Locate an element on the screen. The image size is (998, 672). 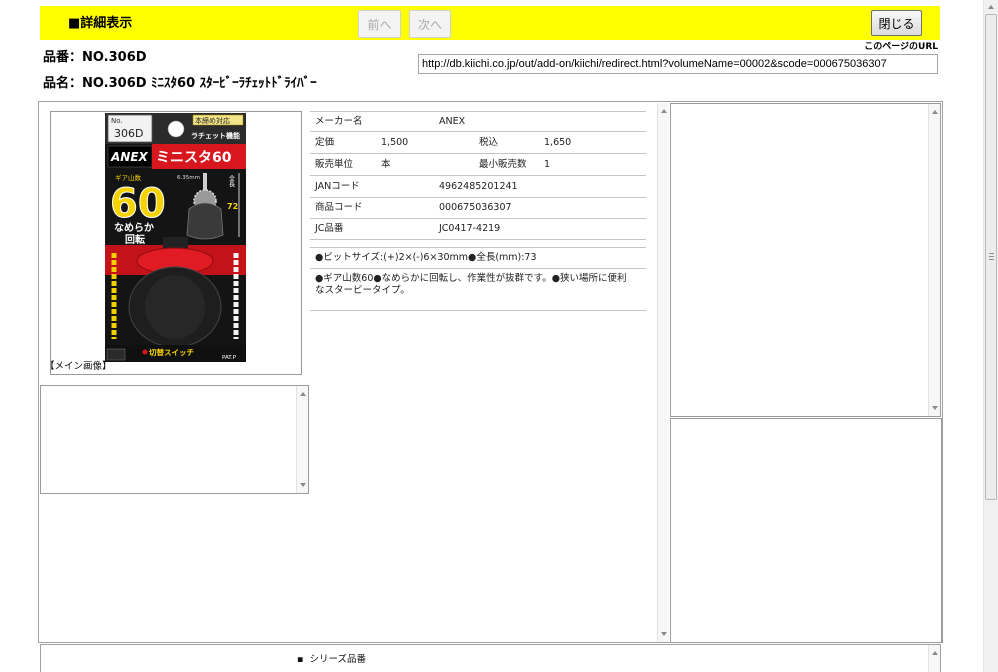
product-name-label: 品名： is located at coordinates (63, 83).